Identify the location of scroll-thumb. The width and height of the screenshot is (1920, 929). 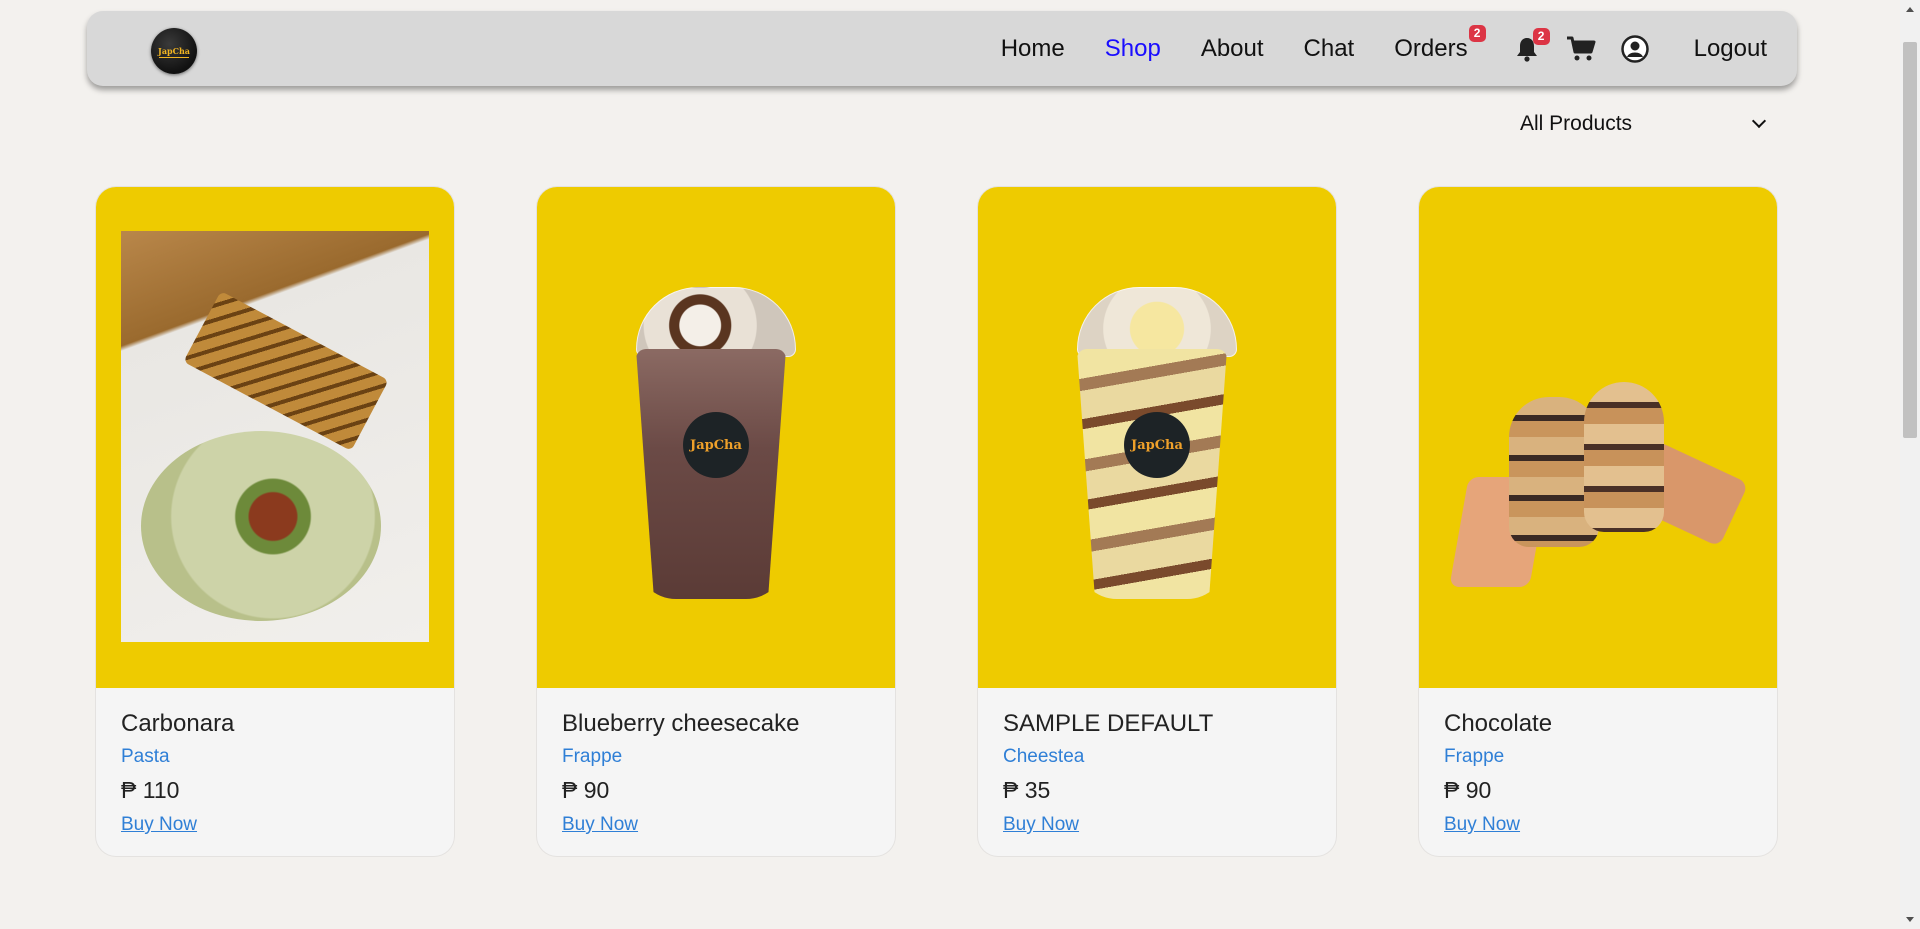
(1910, 240).